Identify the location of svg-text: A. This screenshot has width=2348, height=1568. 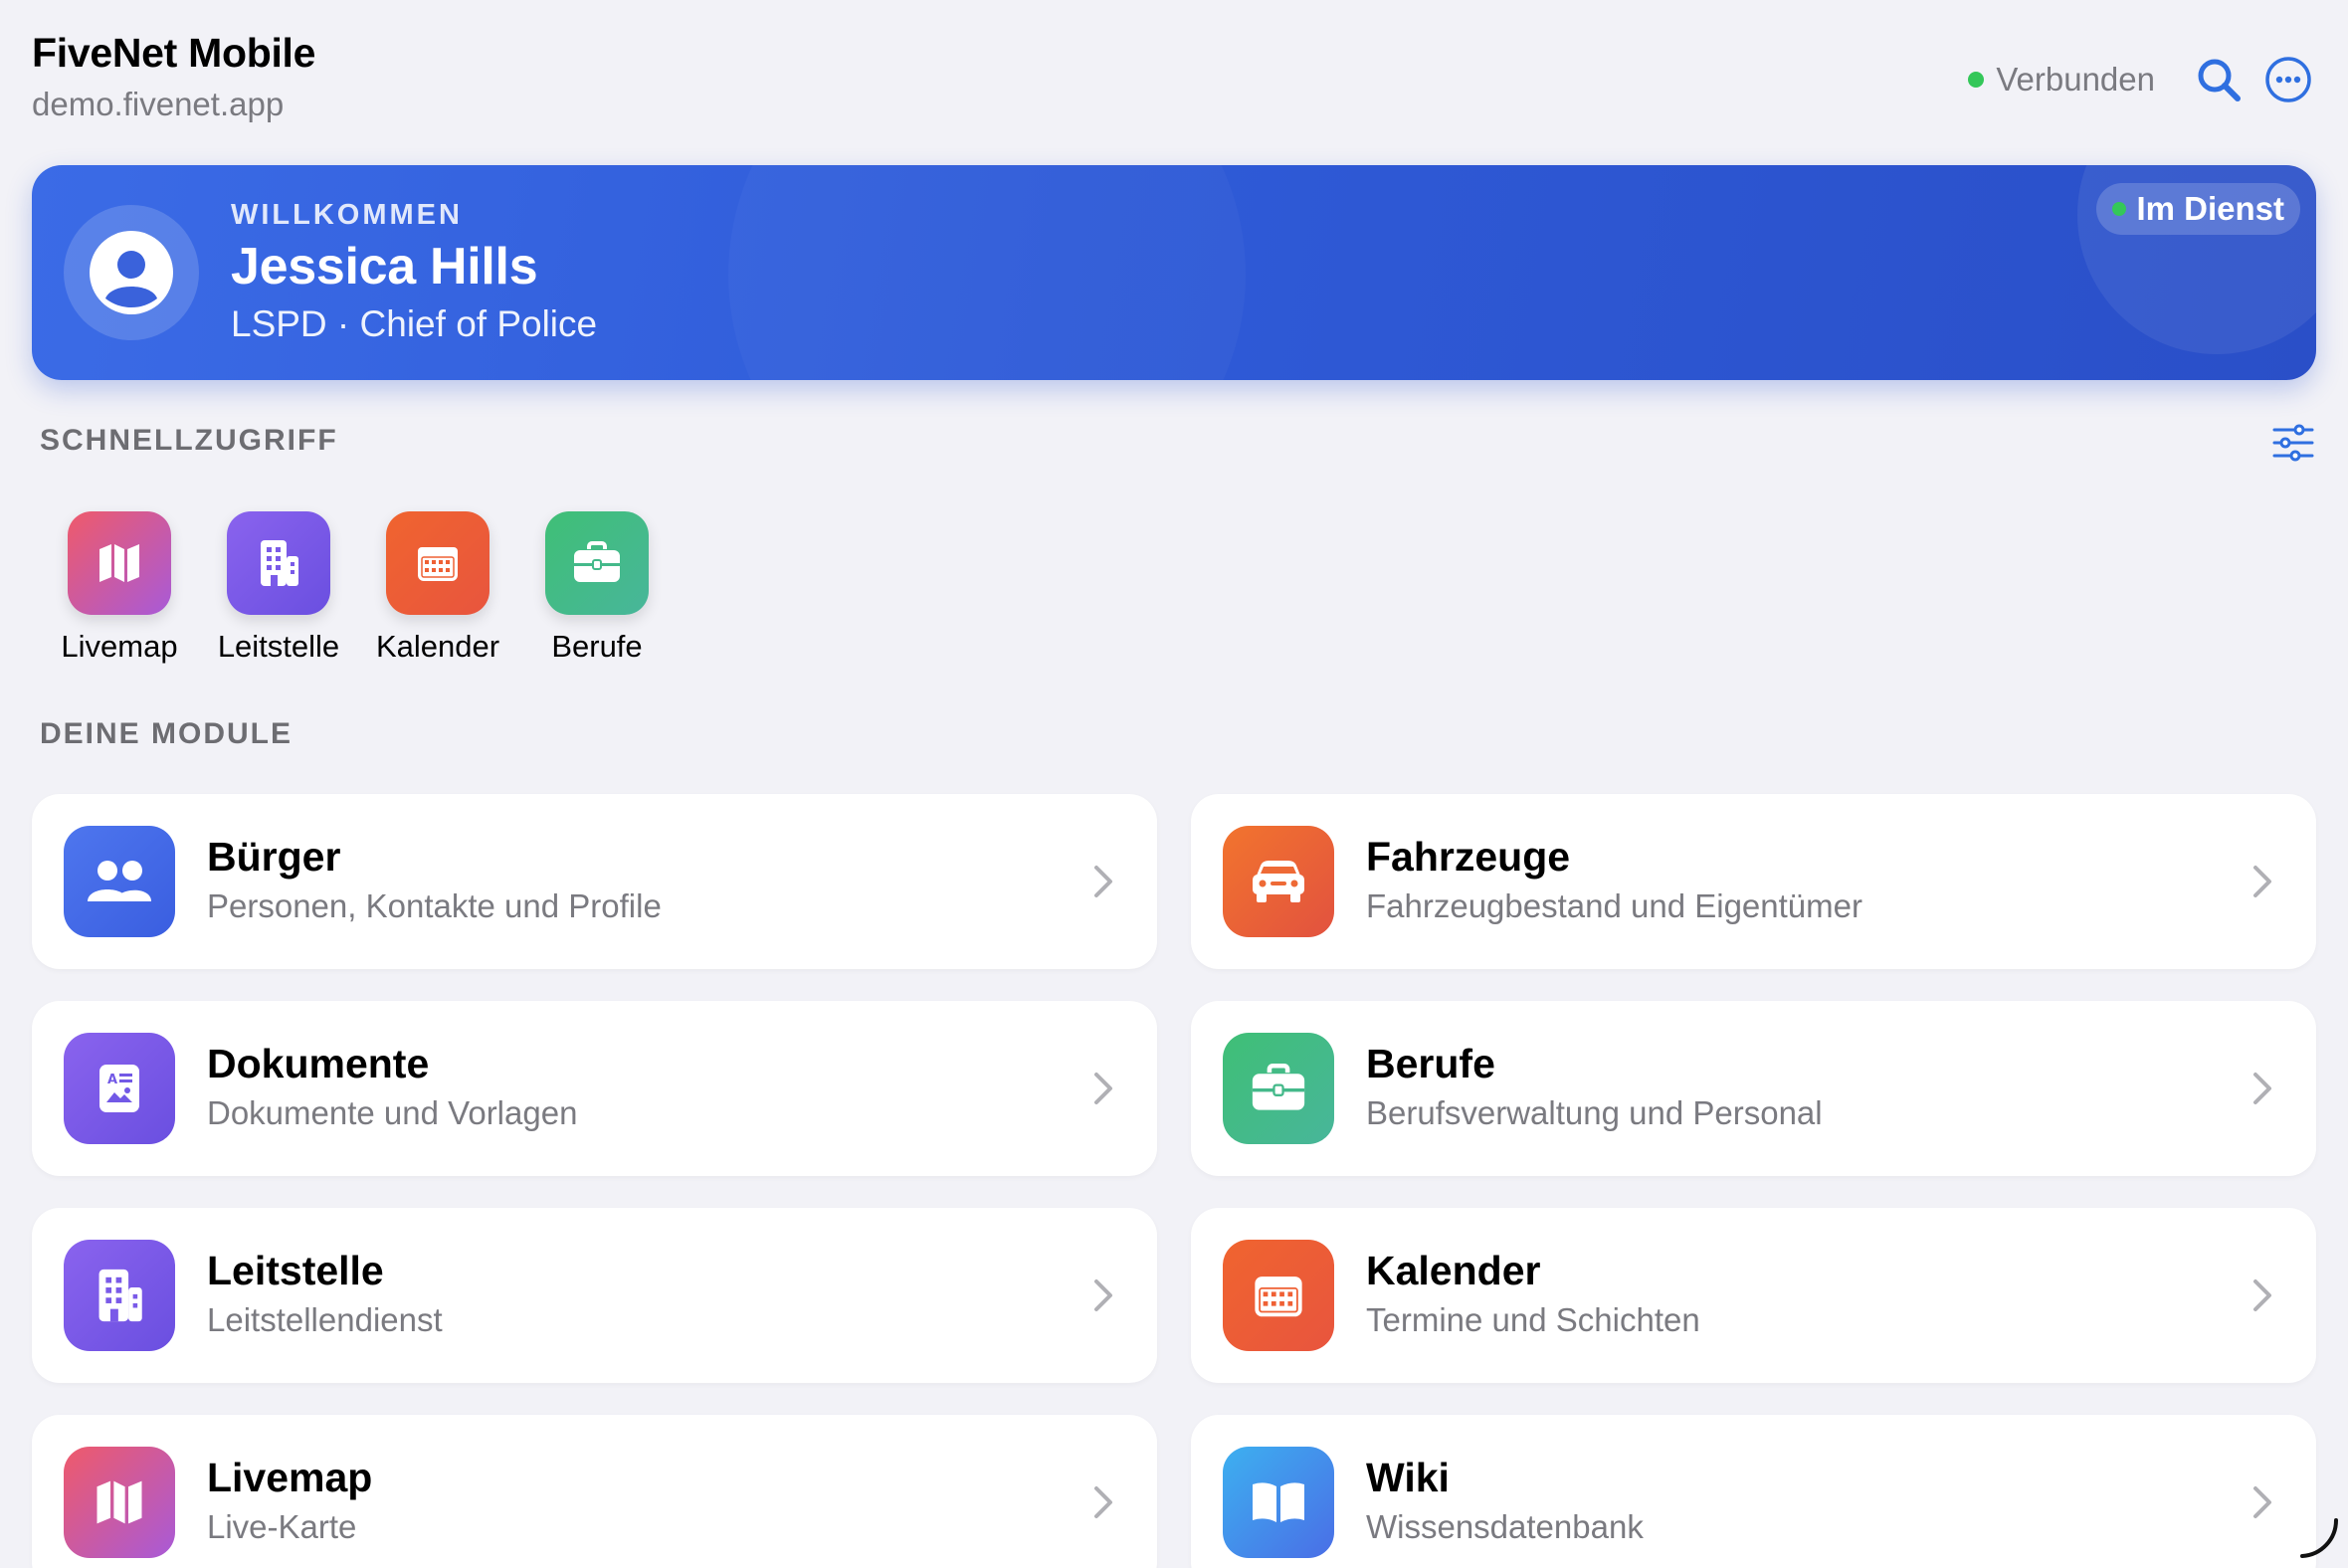
(112, 1080).